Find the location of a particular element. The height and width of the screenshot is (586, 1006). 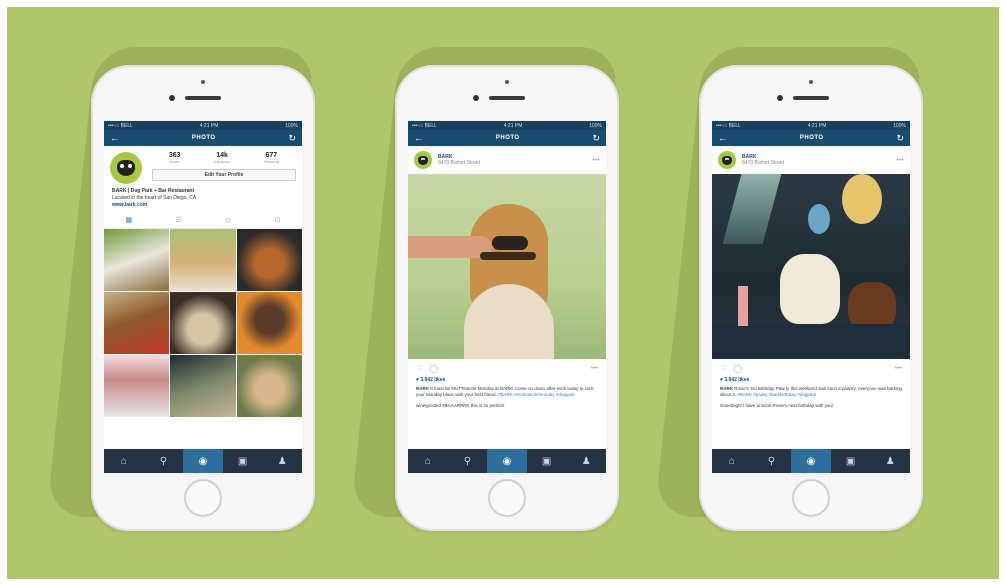

followers-label: followers is located at coordinates (222, 161).